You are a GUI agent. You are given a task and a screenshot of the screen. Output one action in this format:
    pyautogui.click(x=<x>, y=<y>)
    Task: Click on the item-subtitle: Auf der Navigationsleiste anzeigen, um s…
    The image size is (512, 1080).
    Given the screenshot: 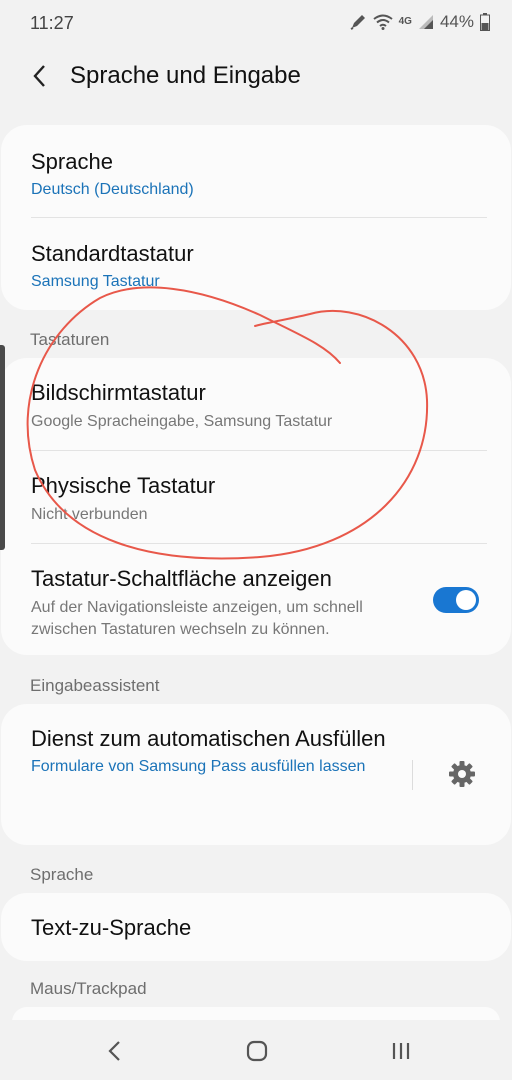 What is the action you would take?
    pyautogui.click(x=197, y=618)
    